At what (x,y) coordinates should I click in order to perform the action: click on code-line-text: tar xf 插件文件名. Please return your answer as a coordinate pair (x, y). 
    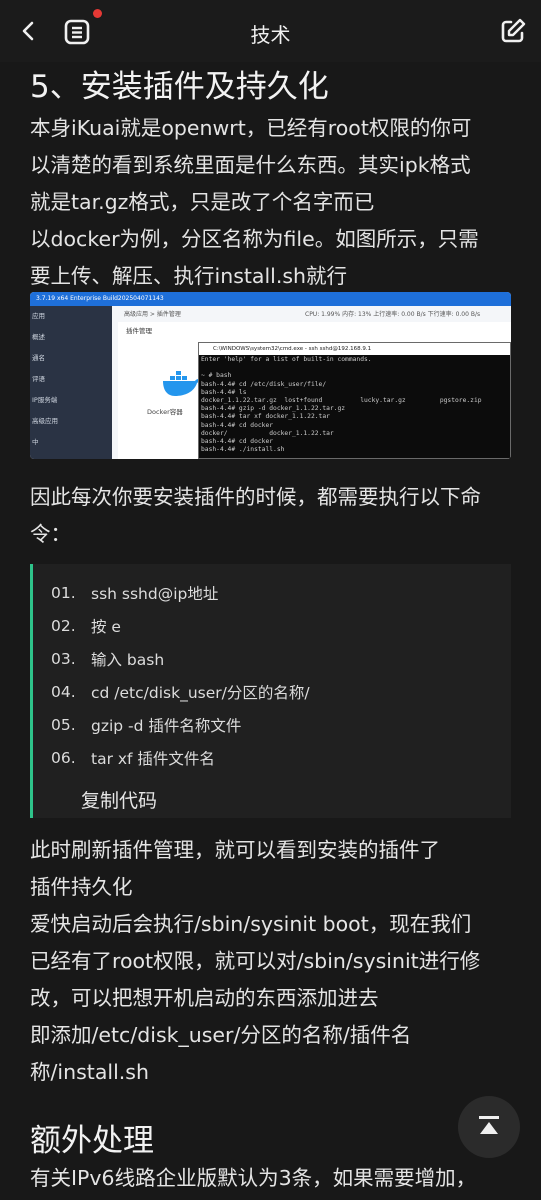
    Looking at the image, I should click on (153, 758).